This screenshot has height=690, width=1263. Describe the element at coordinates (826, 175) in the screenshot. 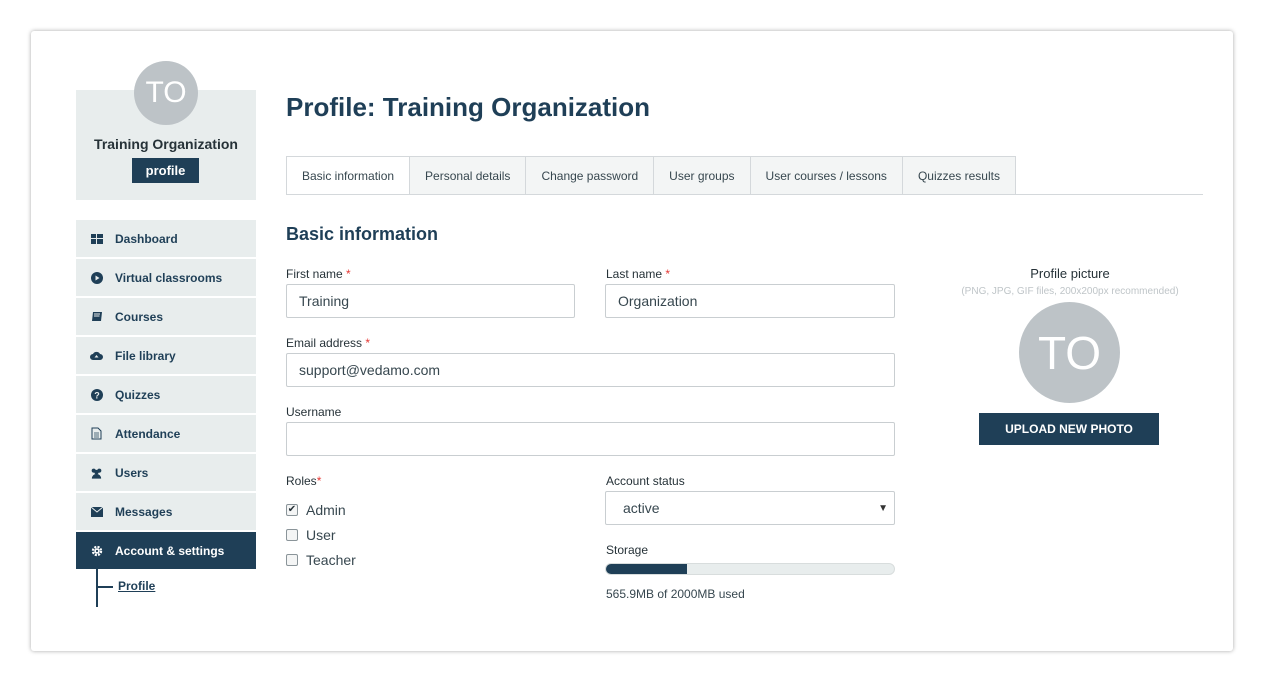

I see `tab-user-courses-lessons: User courses / lessons` at that location.